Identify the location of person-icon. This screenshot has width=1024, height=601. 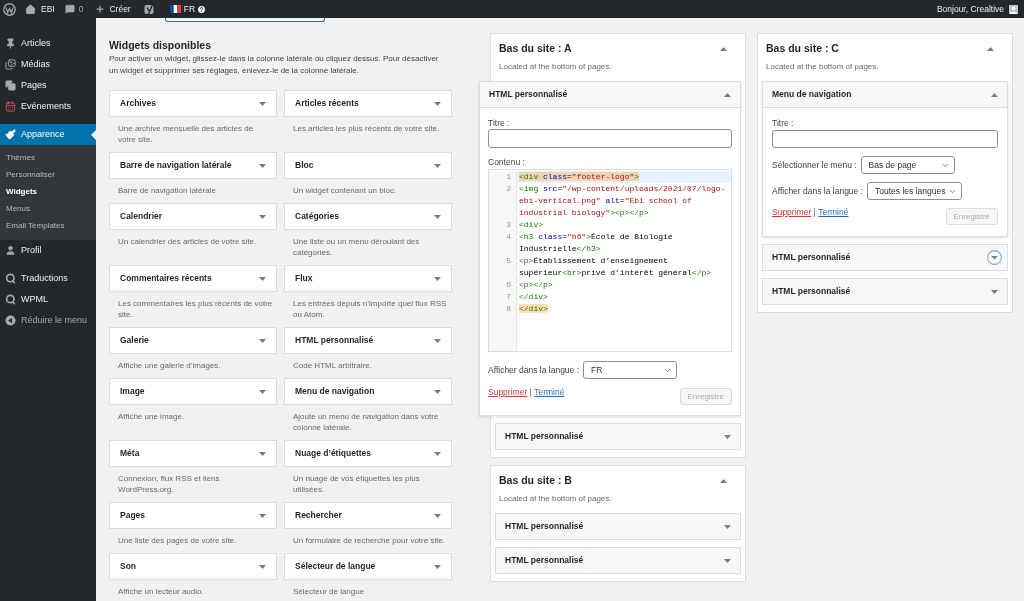
(10, 250).